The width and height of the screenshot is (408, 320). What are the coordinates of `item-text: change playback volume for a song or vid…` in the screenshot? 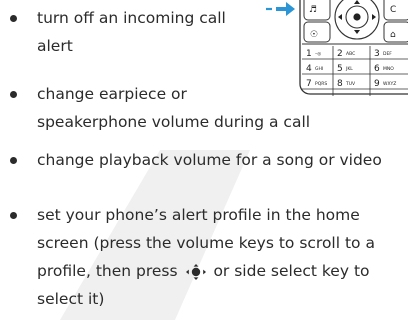 It's located at (209, 160).